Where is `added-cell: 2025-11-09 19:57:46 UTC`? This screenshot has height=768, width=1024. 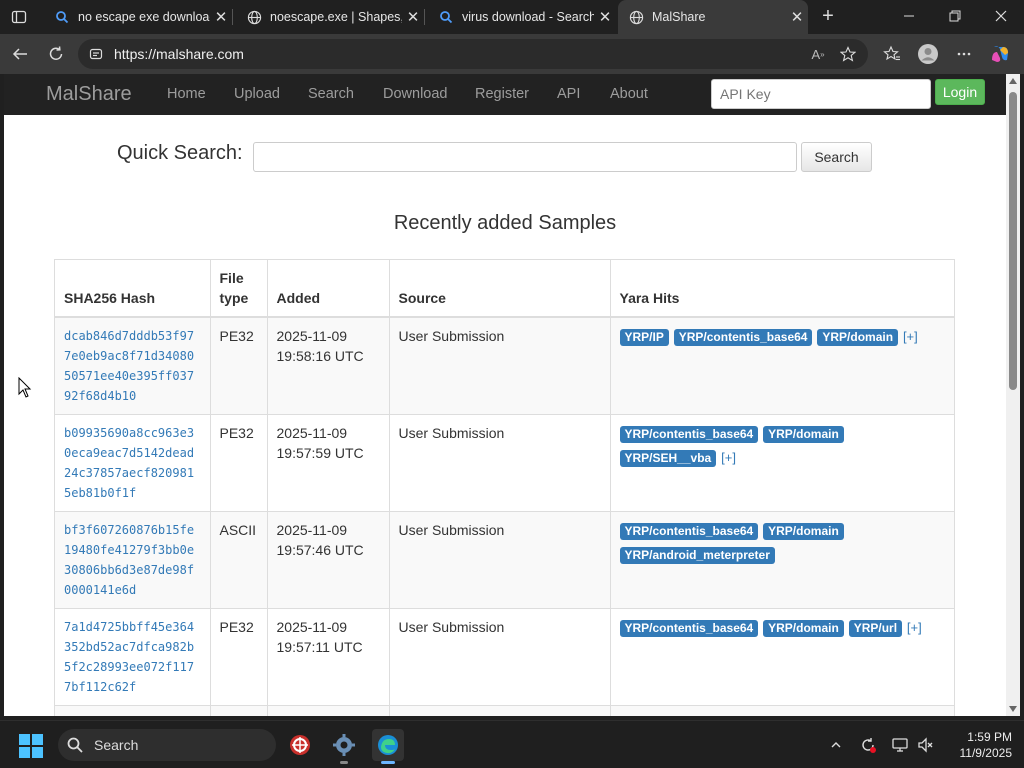 added-cell: 2025-11-09 19:57:46 UTC is located at coordinates (328, 560).